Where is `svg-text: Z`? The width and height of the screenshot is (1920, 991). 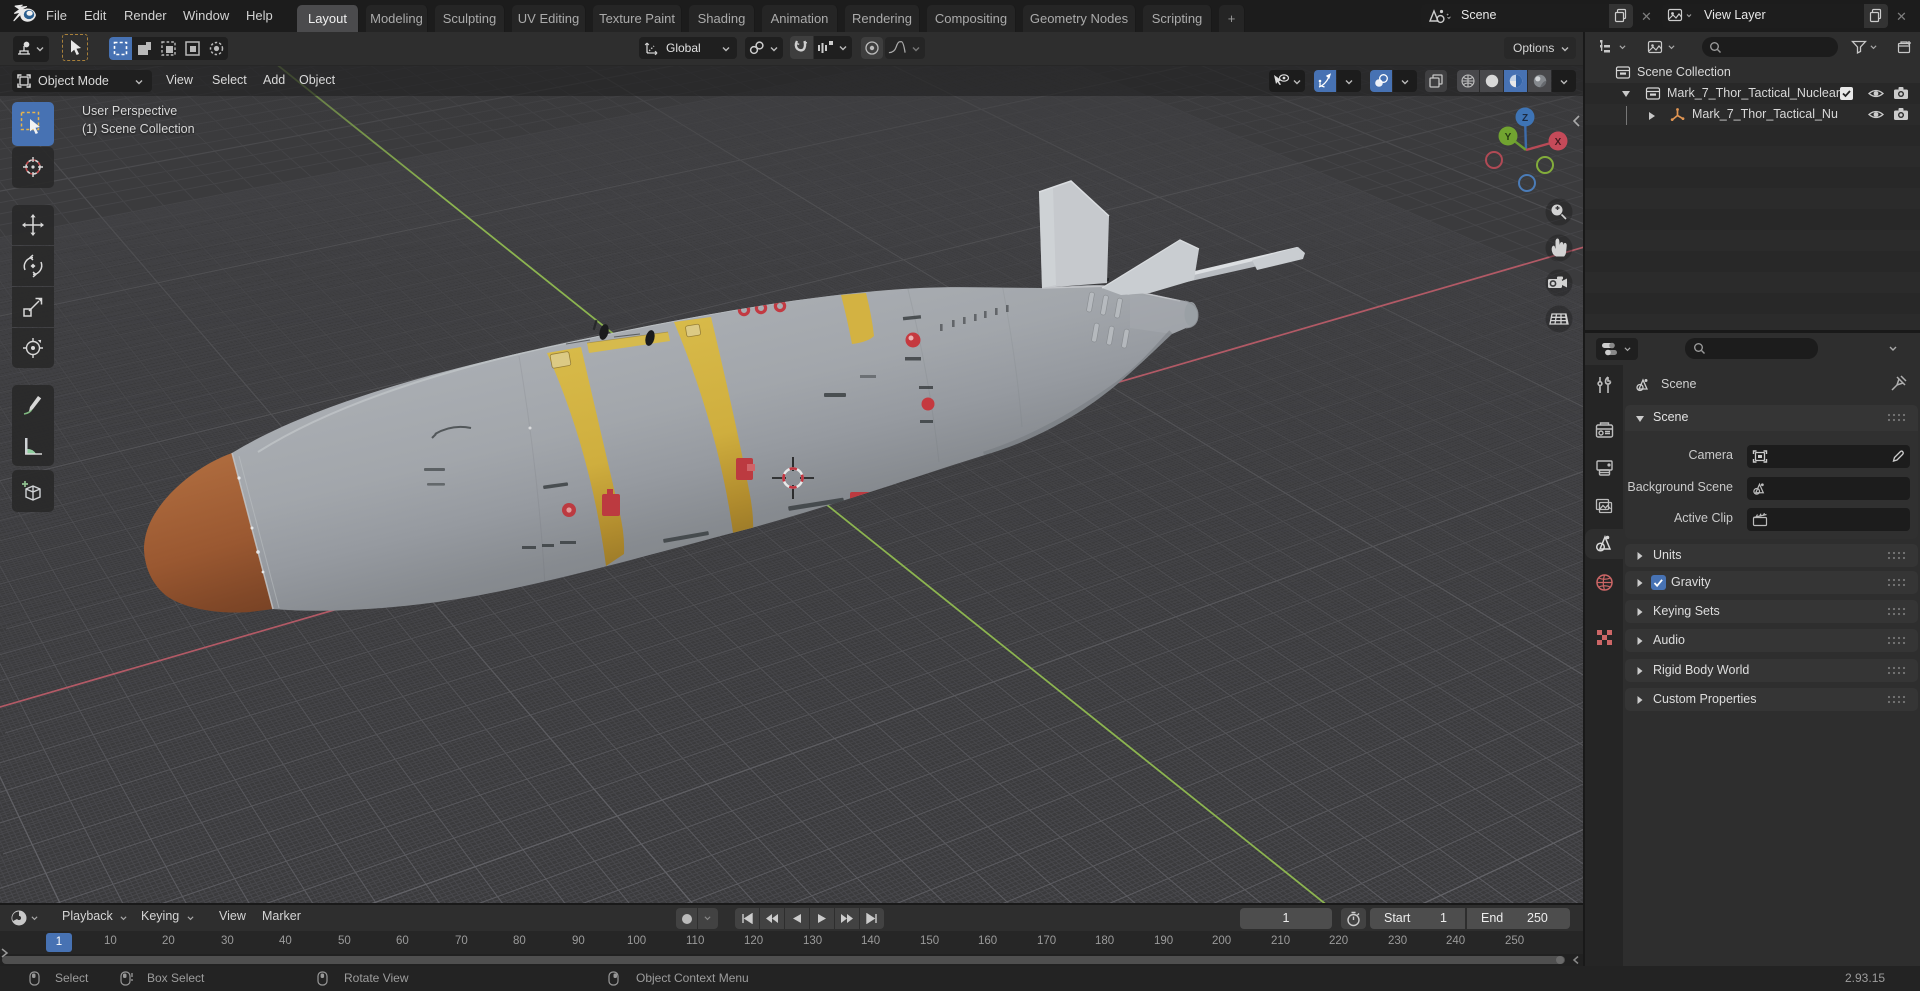 svg-text: Z is located at coordinates (1525, 118).